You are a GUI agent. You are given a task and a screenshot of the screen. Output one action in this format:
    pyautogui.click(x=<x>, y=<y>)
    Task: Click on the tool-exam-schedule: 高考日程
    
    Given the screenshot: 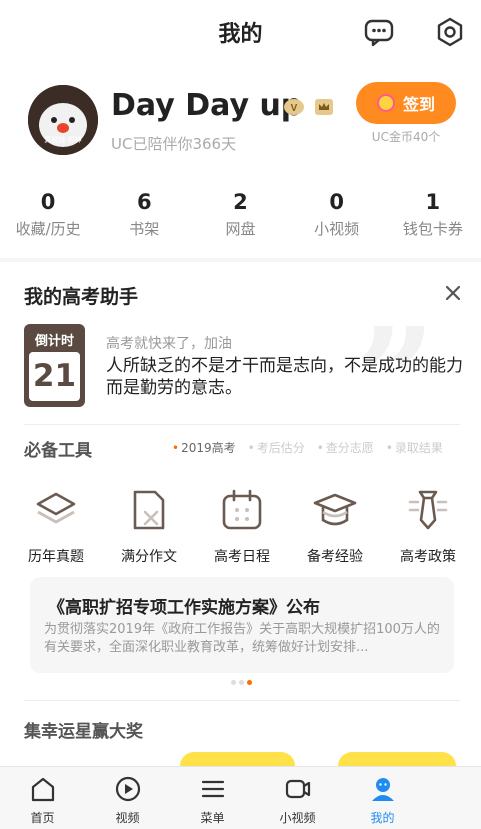 What is the action you would take?
    pyautogui.click(x=242, y=527)
    